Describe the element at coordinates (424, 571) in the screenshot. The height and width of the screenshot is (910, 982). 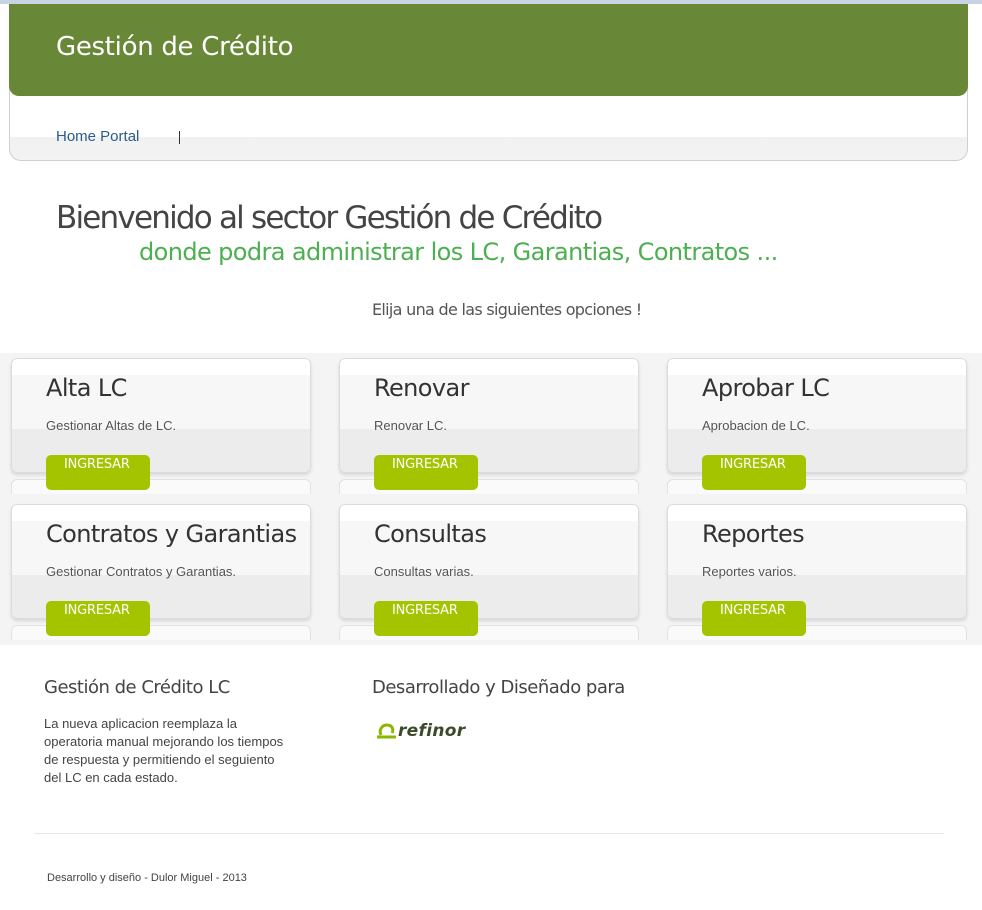
I see `card-description: Consultas varias.` at that location.